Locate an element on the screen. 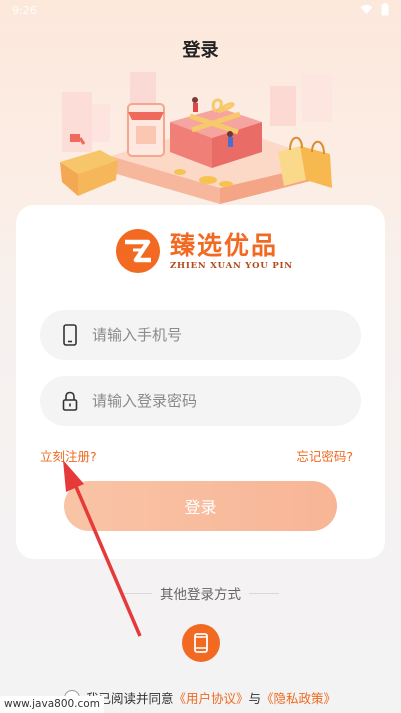 Image resolution: width=401 pixels, height=713 pixels. brand-logo: 臻选优品 ZHIEN XUAN YOU PIN is located at coordinates (203, 251).